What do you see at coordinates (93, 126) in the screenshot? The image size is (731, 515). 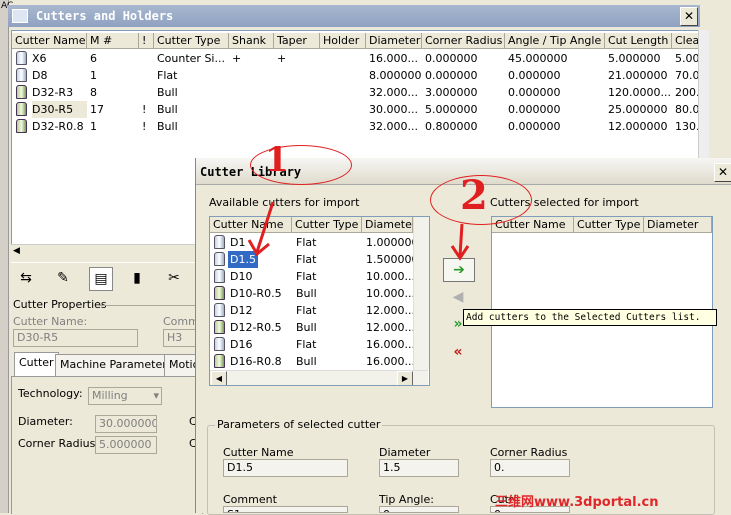 I see `cell-m: 1` at bounding box center [93, 126].